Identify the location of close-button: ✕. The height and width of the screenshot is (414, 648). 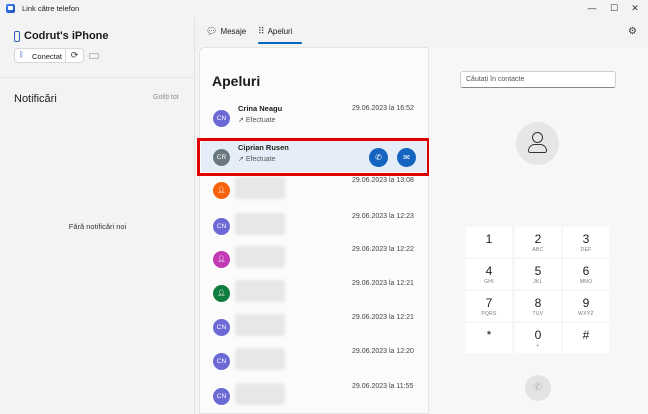
(635, 8).